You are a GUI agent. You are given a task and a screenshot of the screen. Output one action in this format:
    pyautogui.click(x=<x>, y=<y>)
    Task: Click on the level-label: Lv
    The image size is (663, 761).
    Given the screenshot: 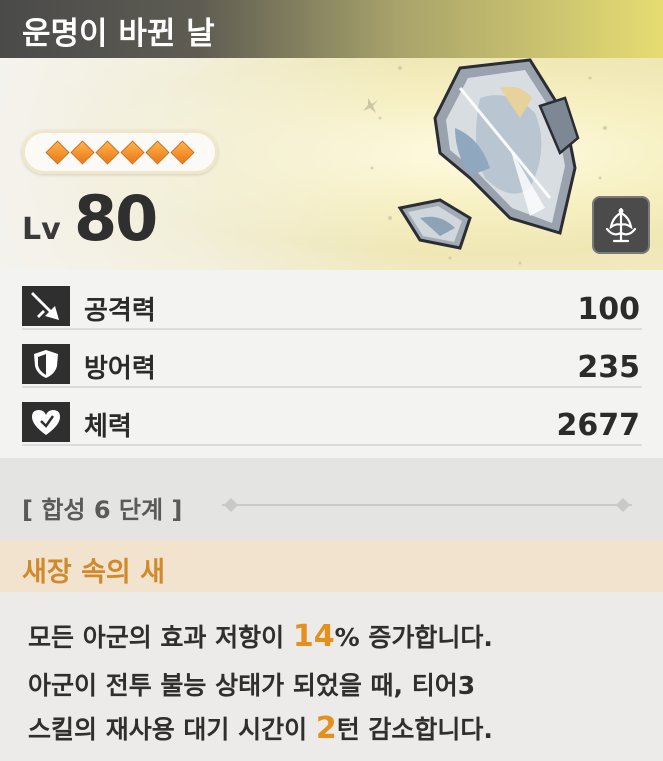 What is the action you would take?
    pyautogui.click(x=41, y=229)
    